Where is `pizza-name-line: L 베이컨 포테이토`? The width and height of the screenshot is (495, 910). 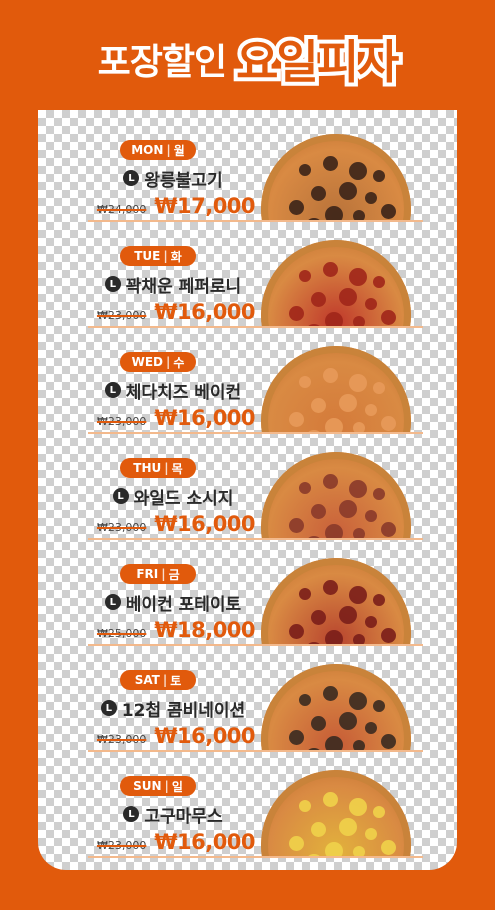
pizza-name-line: L 베이컨 포테이토 is located at coordinates (173, 602).